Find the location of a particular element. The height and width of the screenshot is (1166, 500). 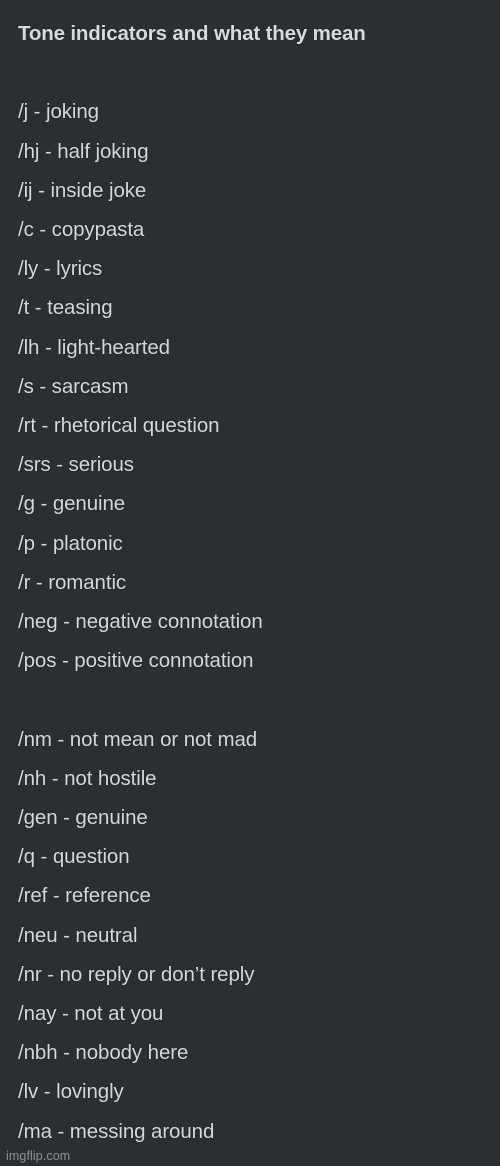

tone-code: /ij is located at coordinates (25, 190).